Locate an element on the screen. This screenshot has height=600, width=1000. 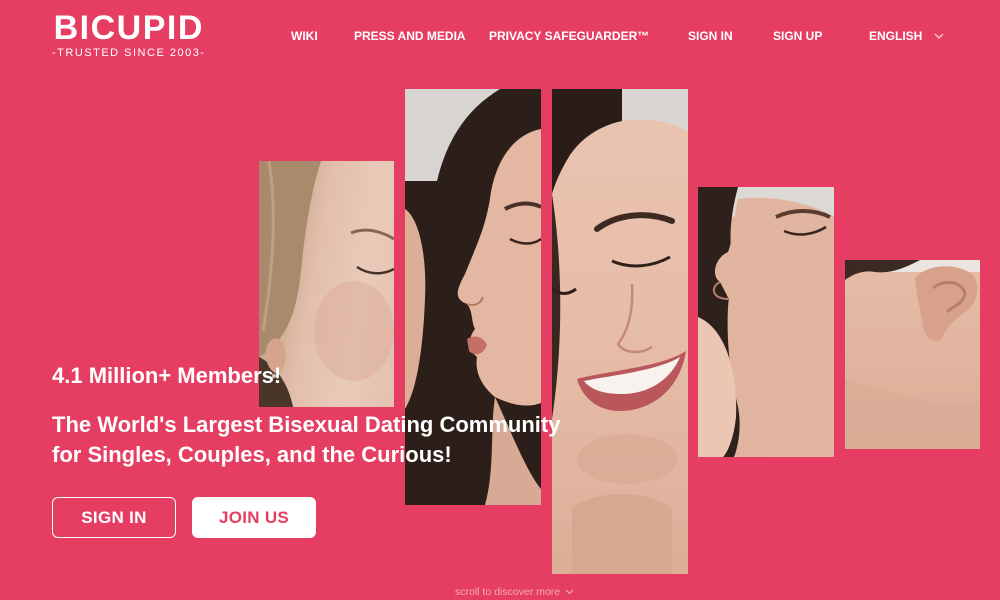
logo-tagline: -TRUSTED SINCE 2003- is located at coordinates (129, 53).